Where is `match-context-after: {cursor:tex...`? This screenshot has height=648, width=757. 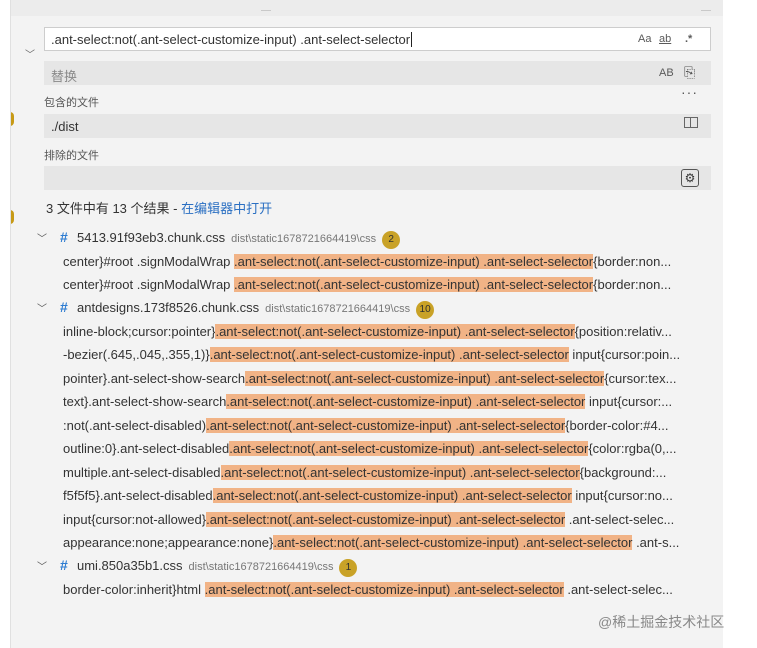 match-context-after: {cursor:tex... is located at coordinates (640, 378).